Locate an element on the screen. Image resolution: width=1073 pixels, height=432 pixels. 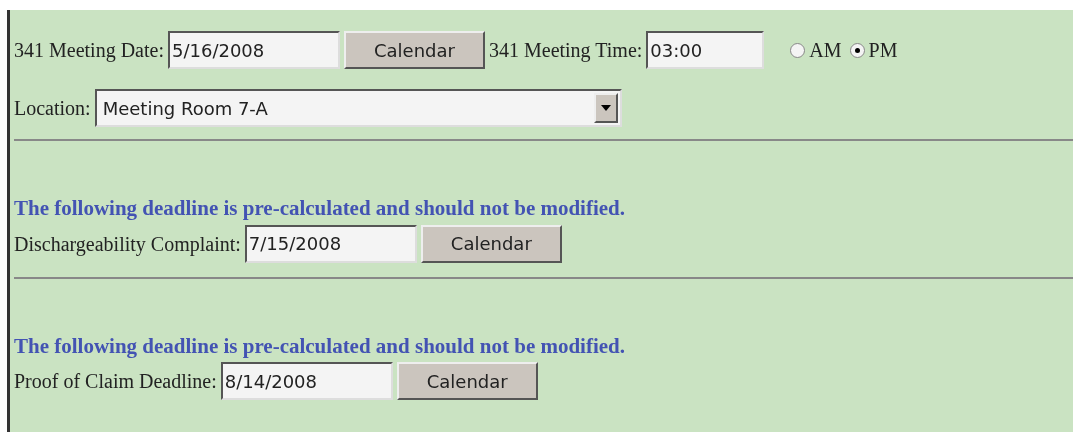
date-field: 7/15/2008 is located at coordinates (330, 243).